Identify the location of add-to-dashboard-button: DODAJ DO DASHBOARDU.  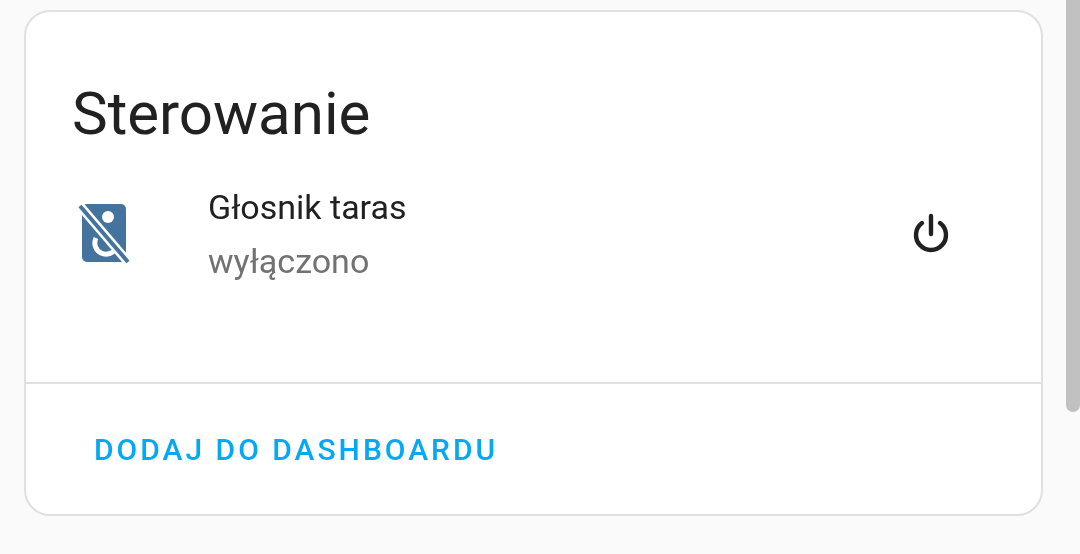
(296, 449).